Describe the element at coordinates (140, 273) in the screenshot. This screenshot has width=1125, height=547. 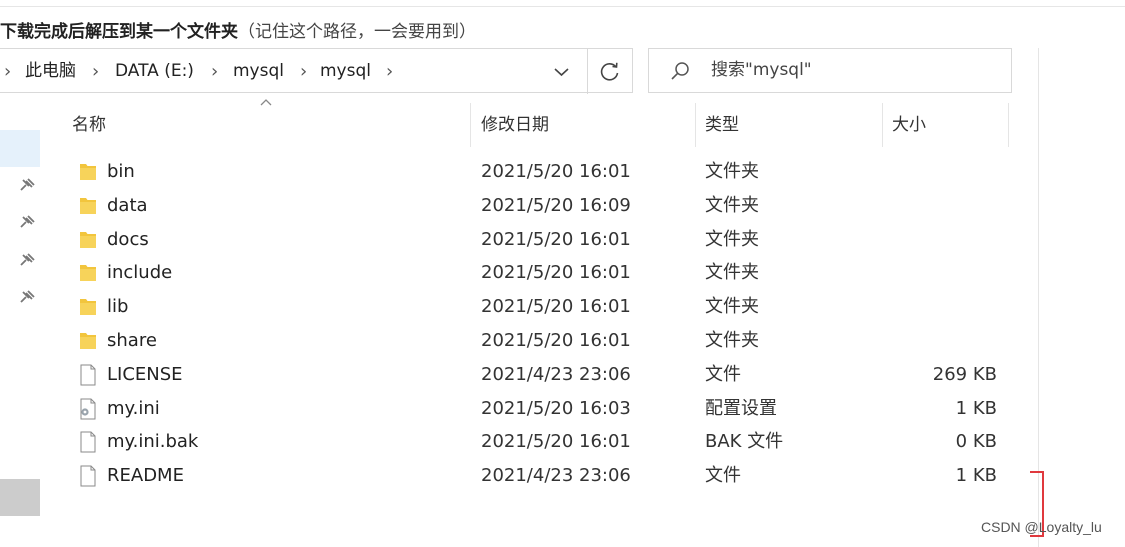
I see `file-name: include` at that location.